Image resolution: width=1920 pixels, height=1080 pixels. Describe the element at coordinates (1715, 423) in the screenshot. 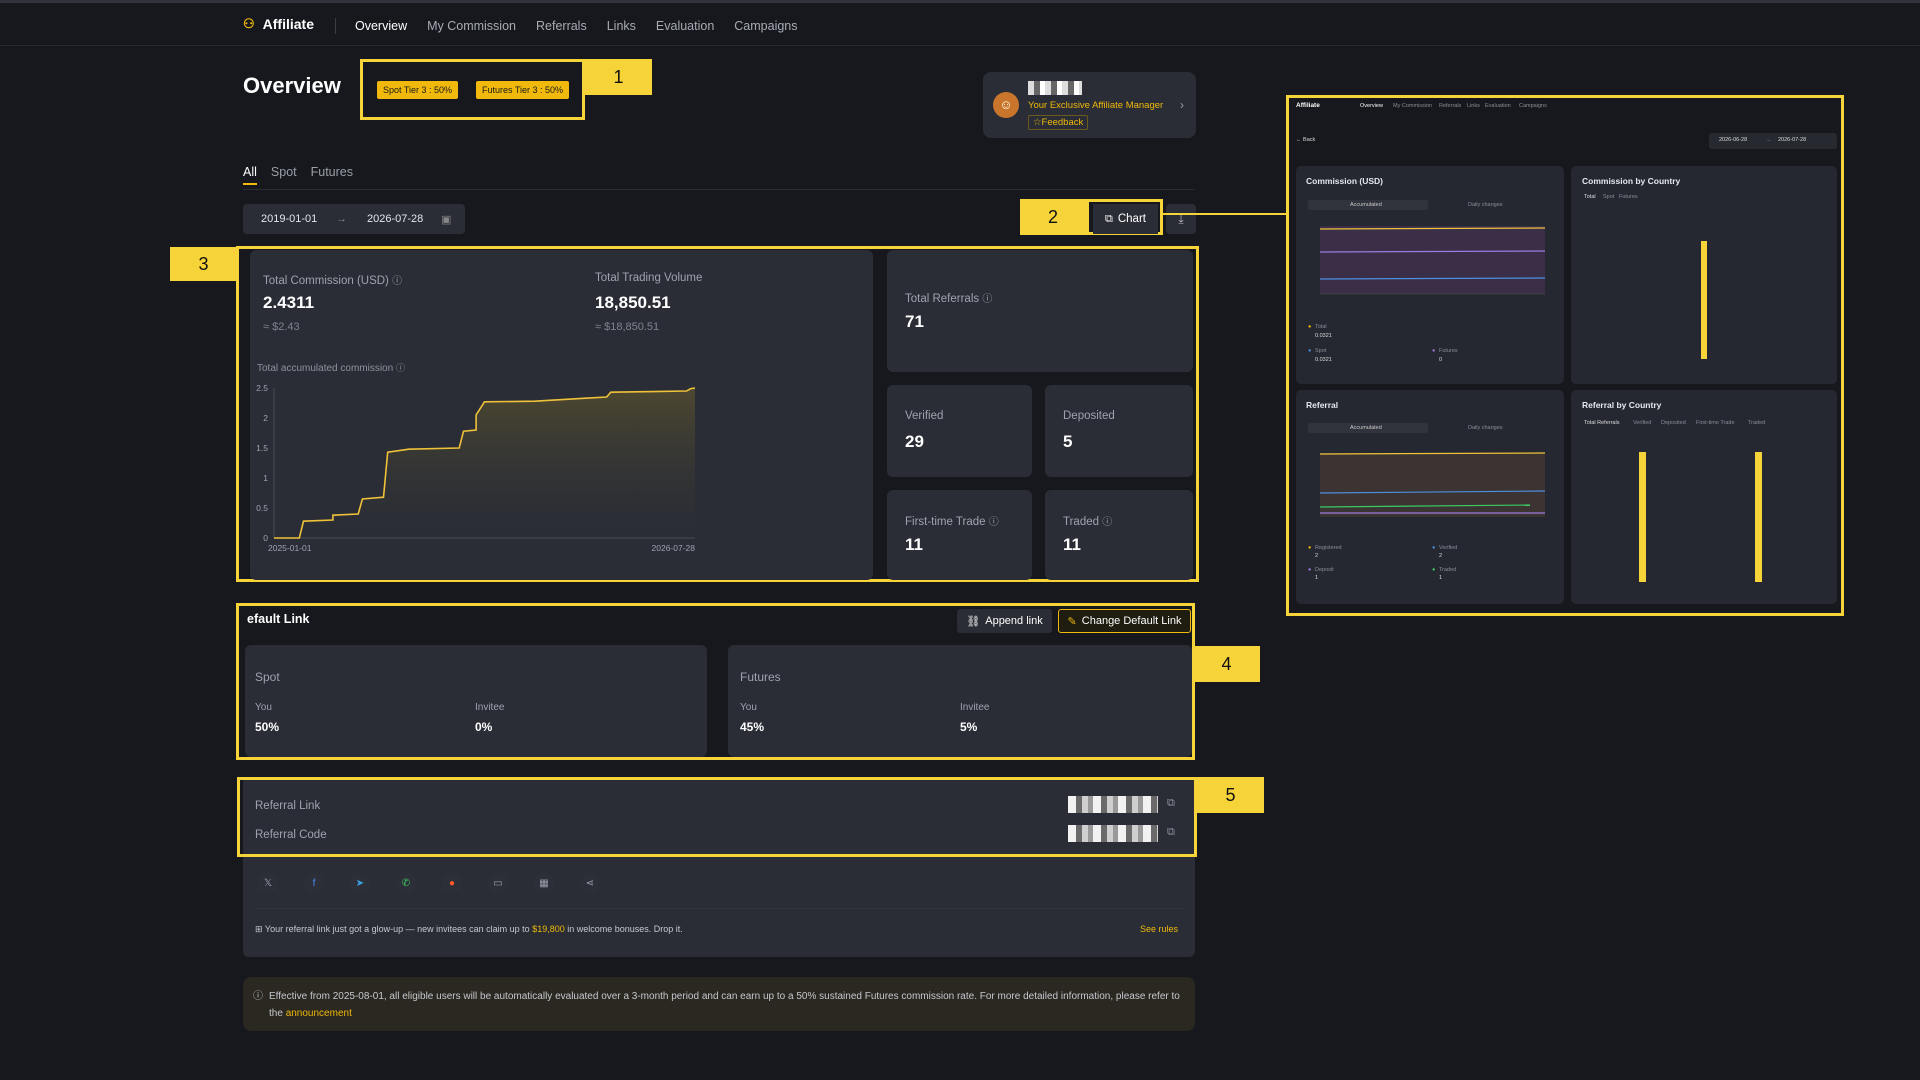

I see `preview-rc-tab-first-trade: First-time Trade` at that location.